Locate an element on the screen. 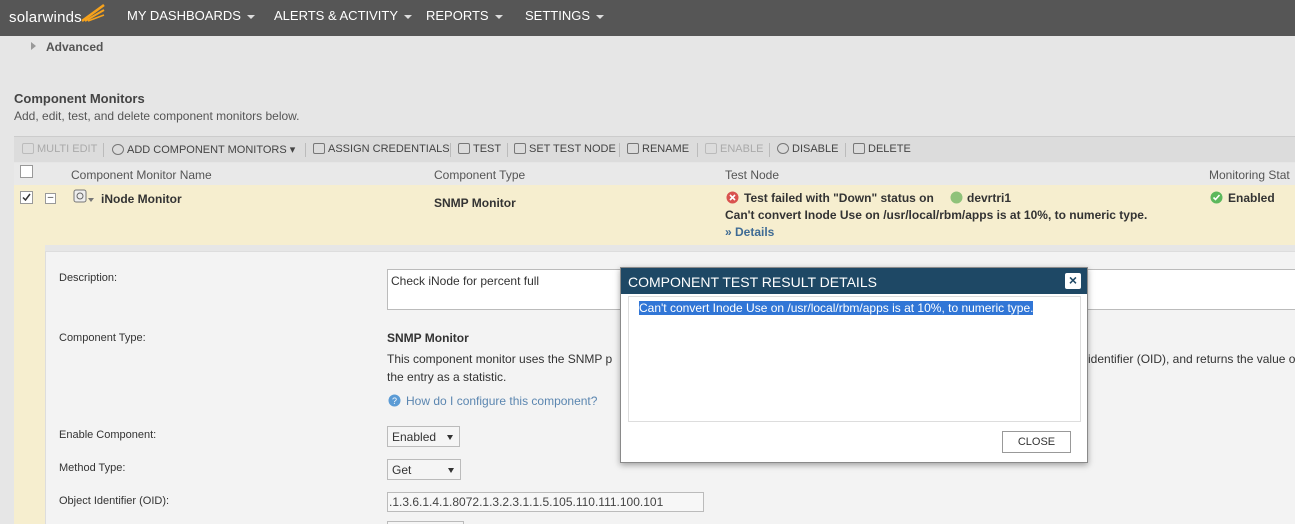 The width and height of the screenshot is (1295, 524). help-link: How do I configure this component? is located at coordinates (501, 401).